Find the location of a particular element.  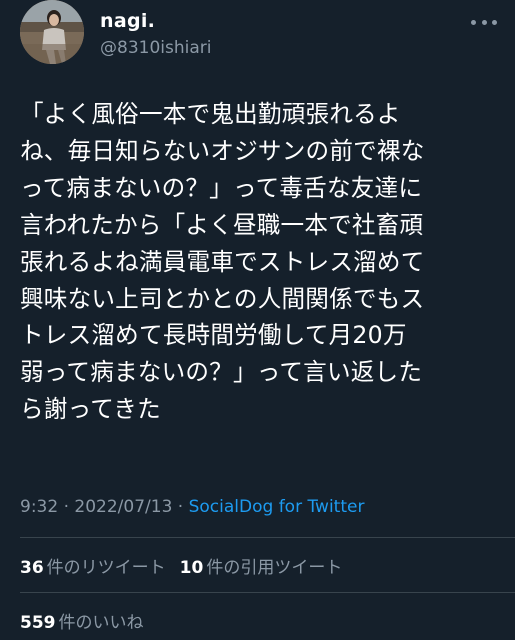

retweets-stat: 36 件のリツイート is located at coordinates (93, 565).